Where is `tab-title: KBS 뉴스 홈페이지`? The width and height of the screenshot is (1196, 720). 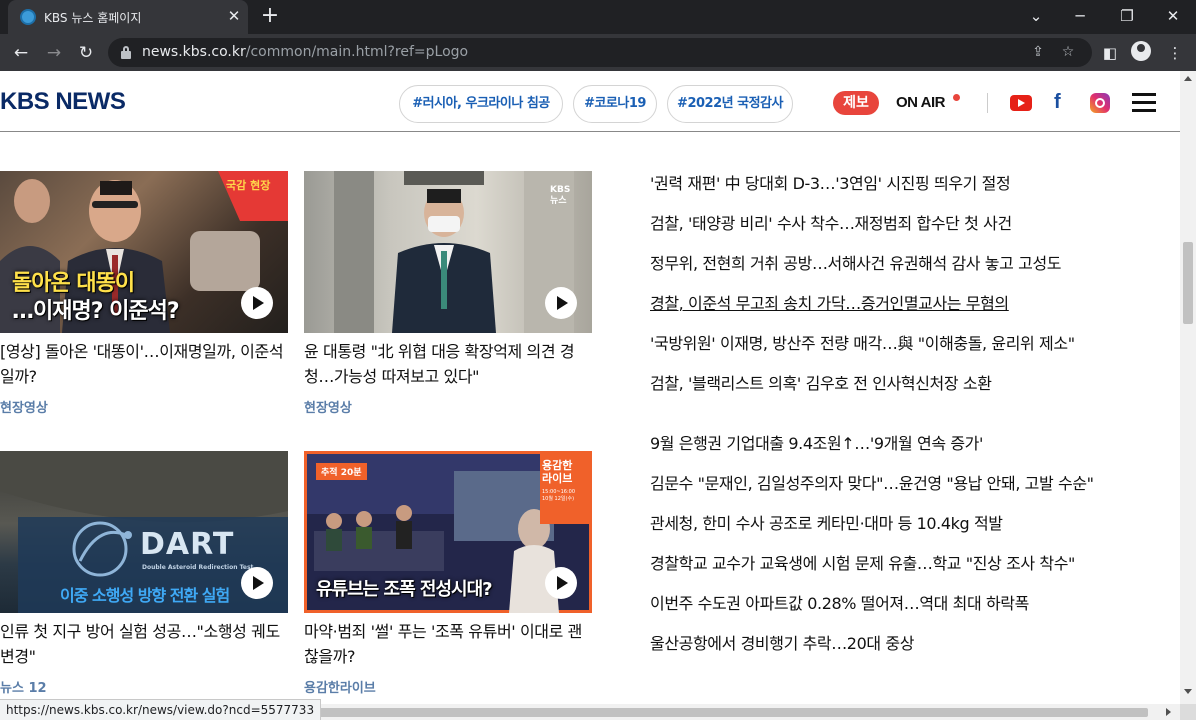
tab-title: KBS 뉴스 홈페이지 is located at coordinates (93, 18).